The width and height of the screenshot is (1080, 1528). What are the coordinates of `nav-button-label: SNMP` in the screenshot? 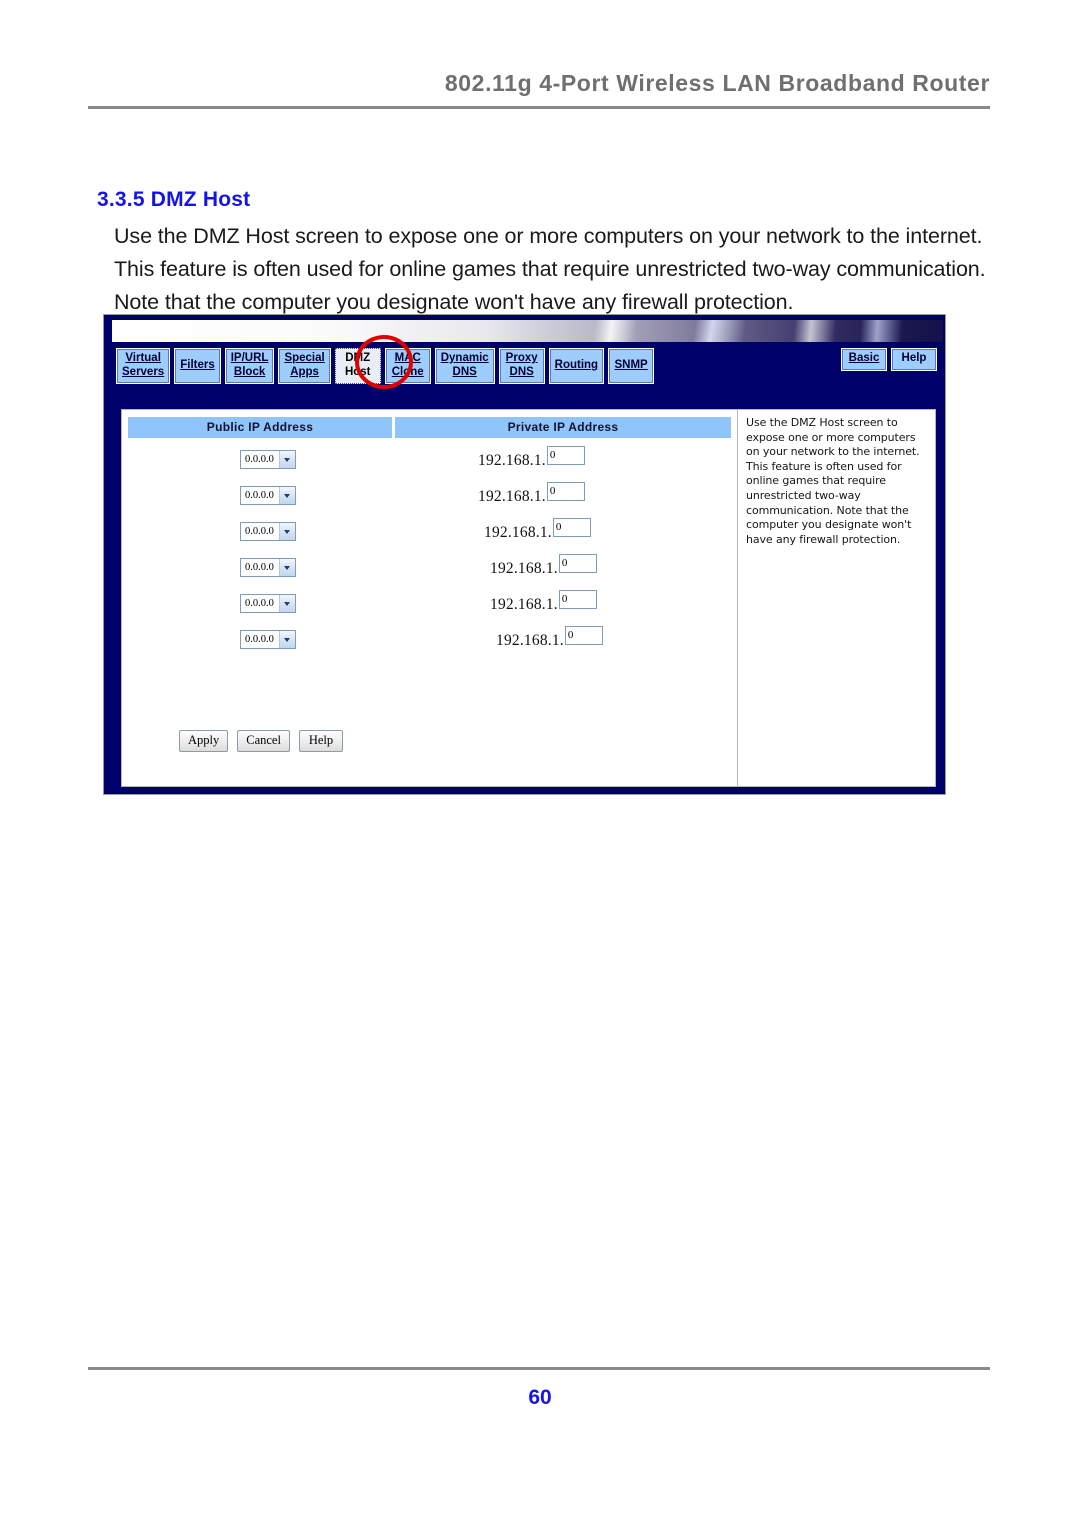 It's located at (631, 364).